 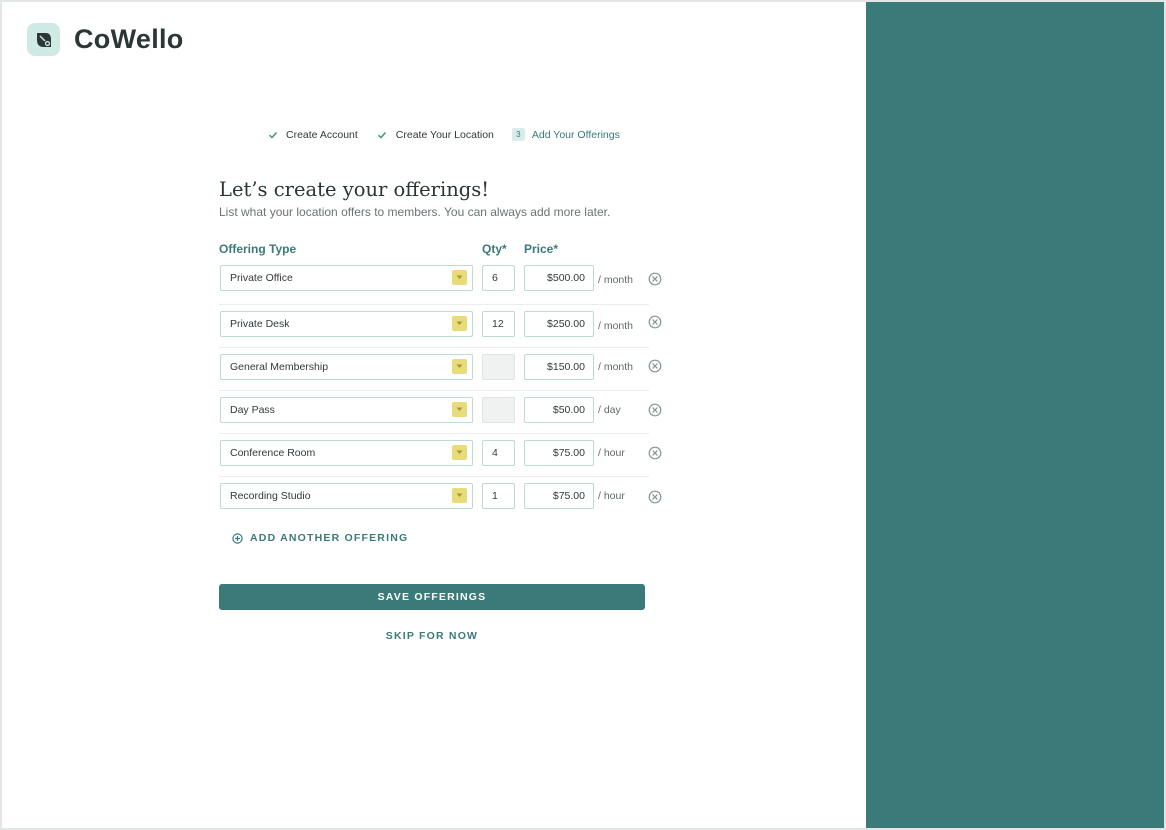 What do you see at coordinates (273, 453) in the screenshot?
I see `offering-type-value: Conference Room` at bounding box center [273, 453].